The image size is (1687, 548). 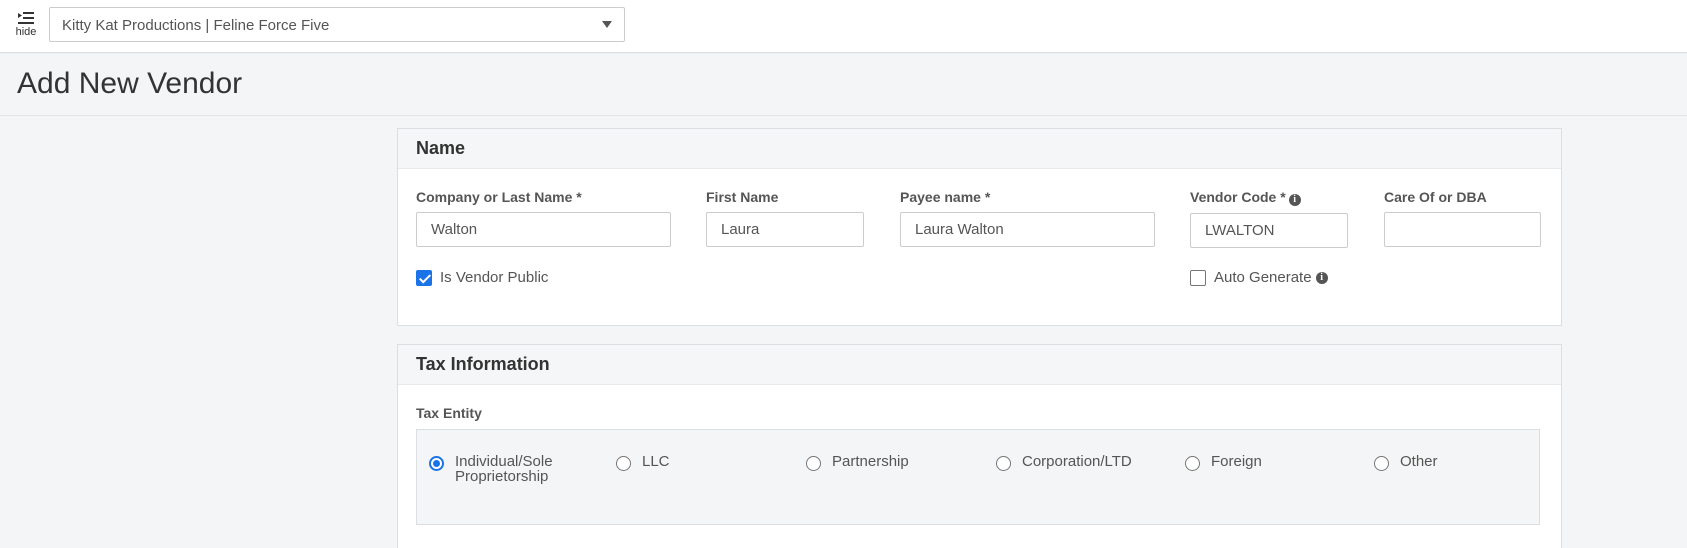 What do you see at coordinates (26, 18) in the screenshot?
I see `list-collapse-icon` at bounding box center [26, 18].